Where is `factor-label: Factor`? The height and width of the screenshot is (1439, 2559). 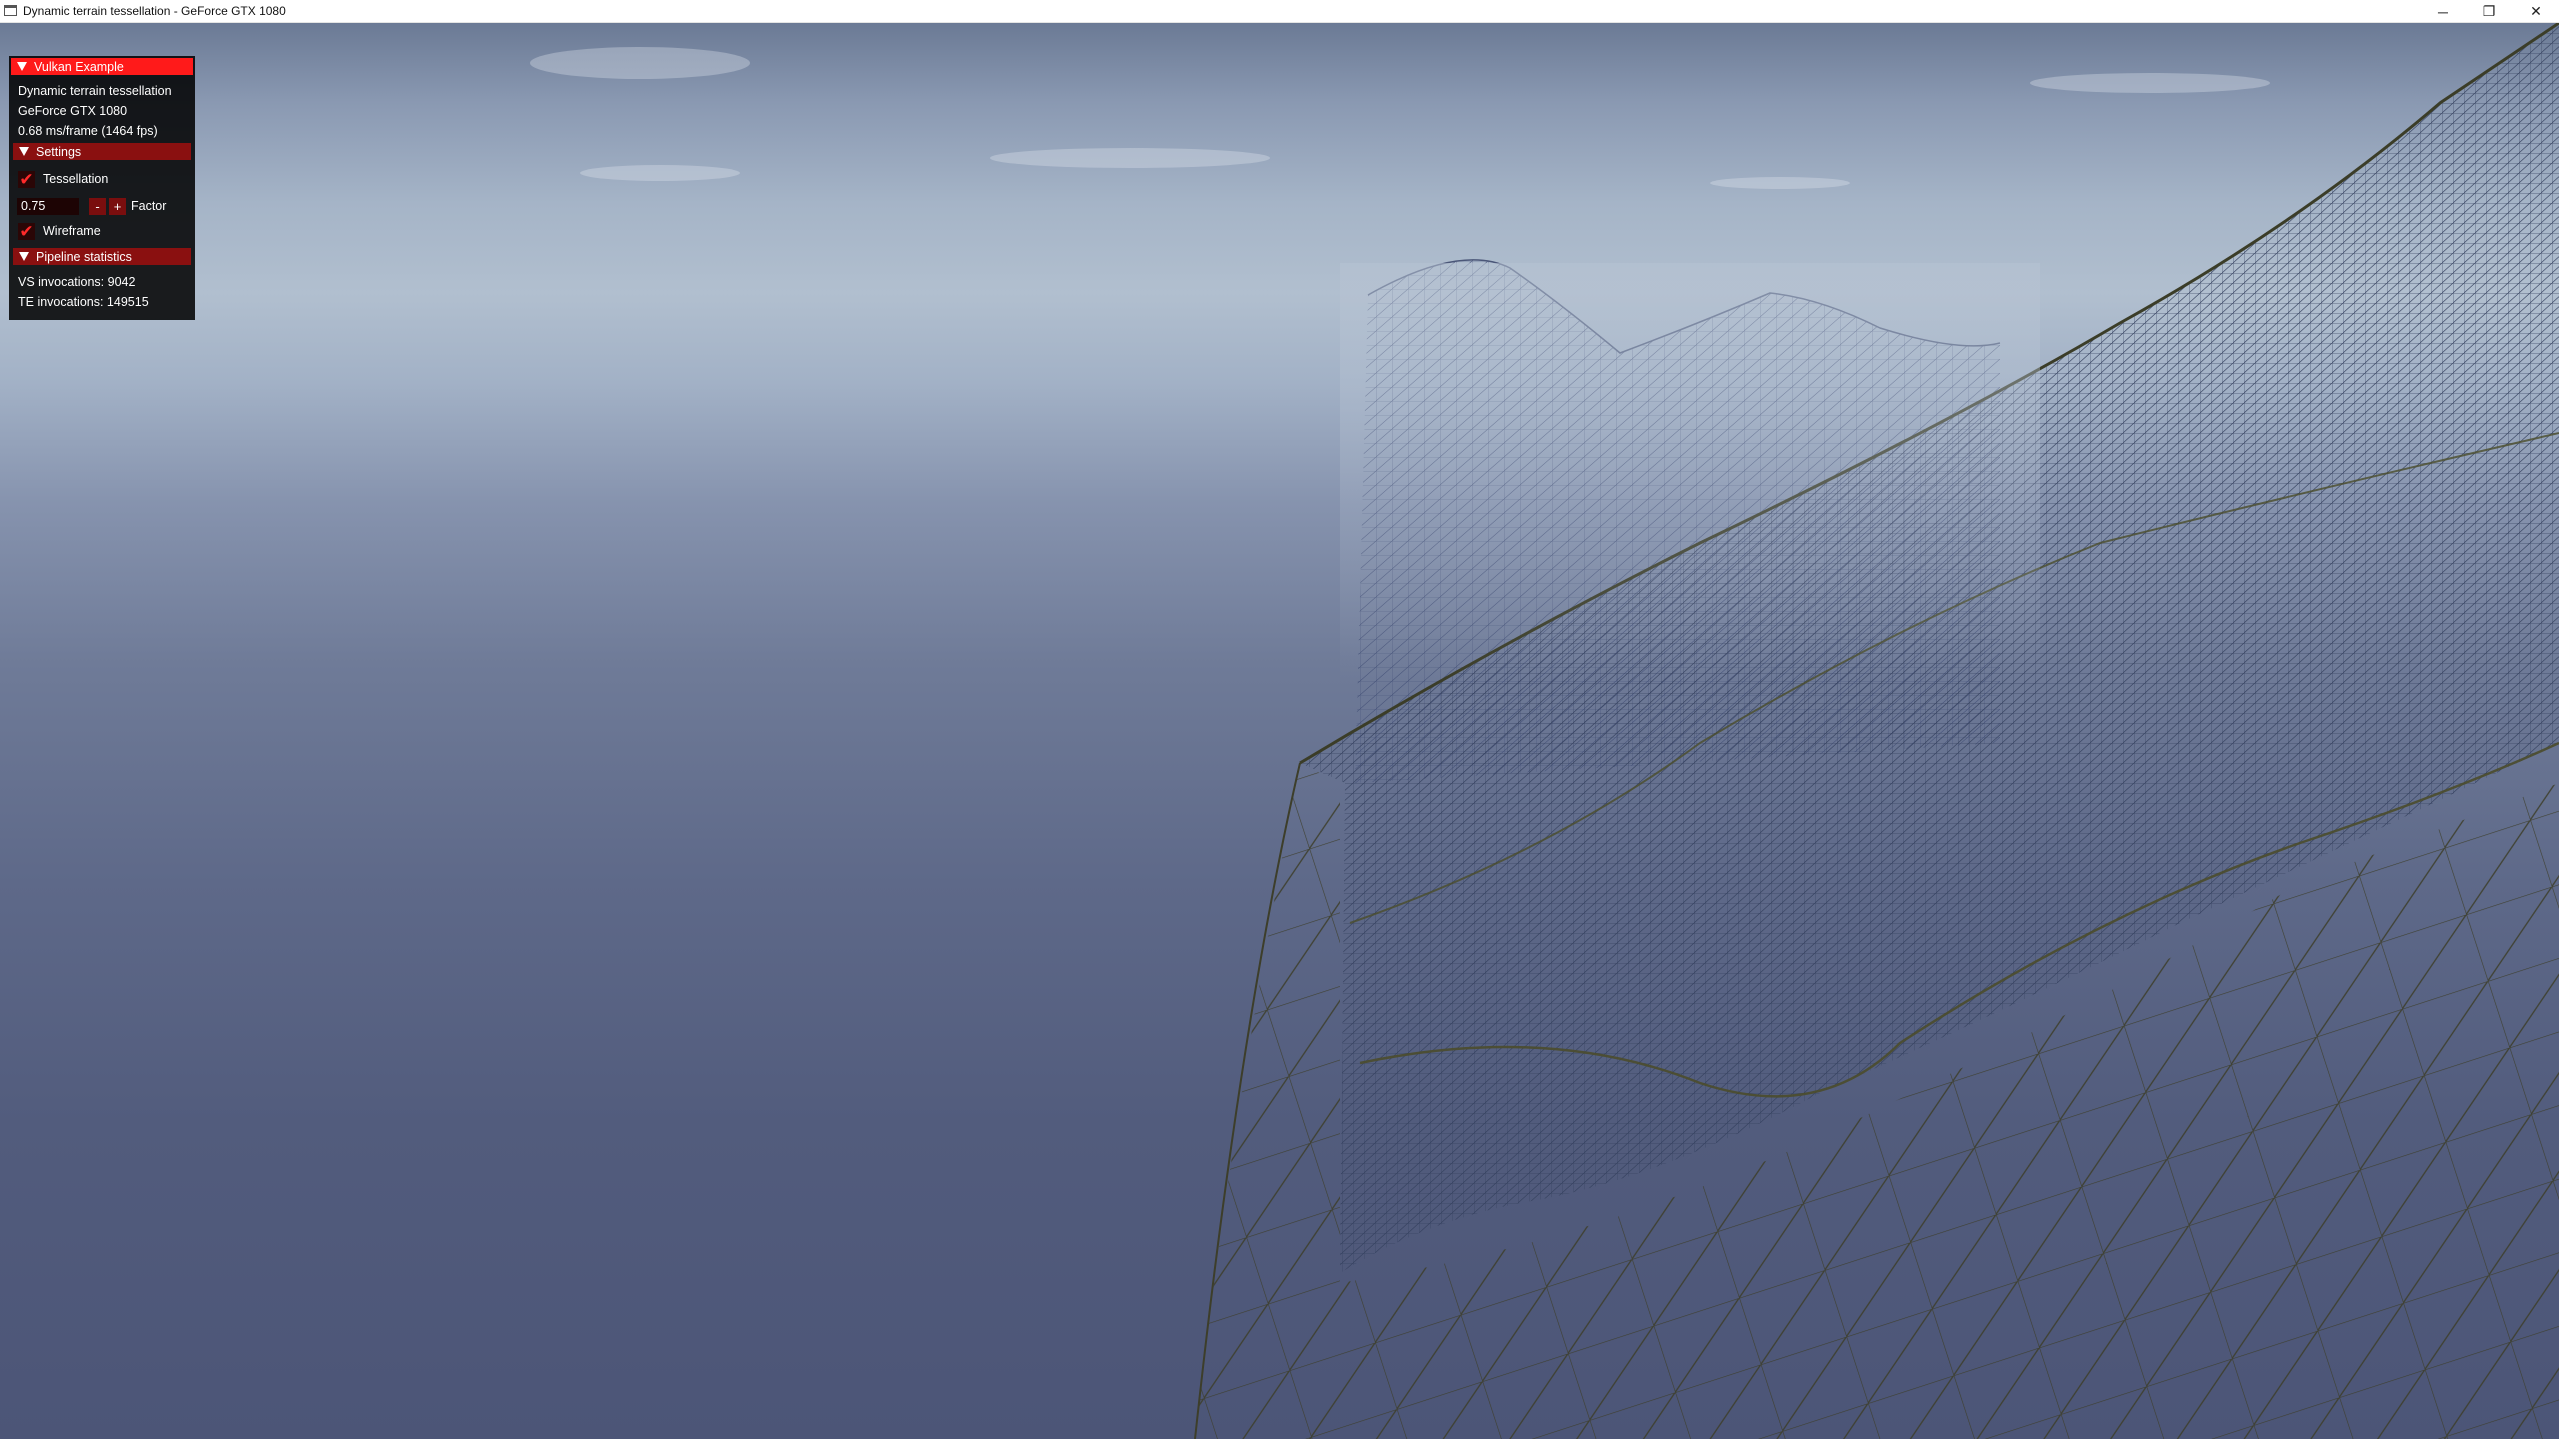
factor-label: Factor is located at coordinates (149, 206).